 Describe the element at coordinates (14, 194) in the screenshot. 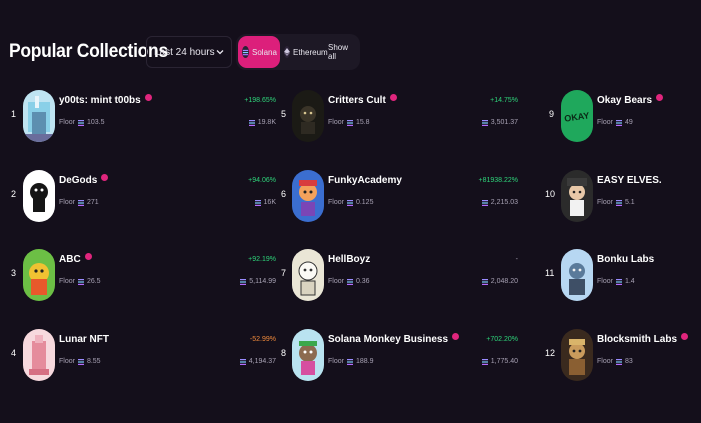

I see `collection-rank: 2` at that location.